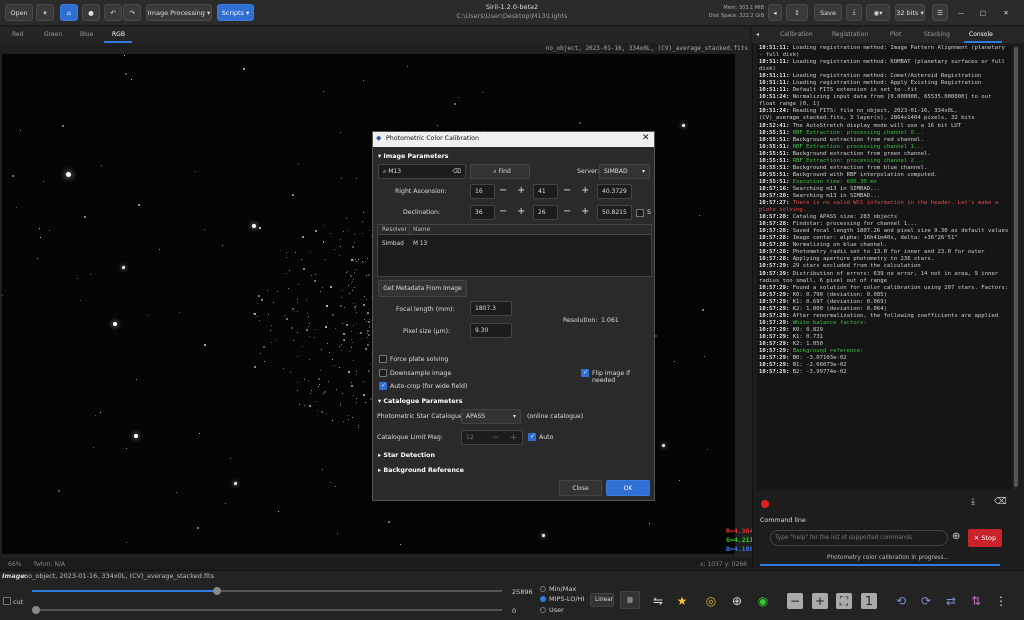 Image resolution: width=1024 pixels, height=620 pixels. Describe the element at coordinates (491, 416) in the screenshot. I see `catalogue-dropdown: APASS ▾` at that location.